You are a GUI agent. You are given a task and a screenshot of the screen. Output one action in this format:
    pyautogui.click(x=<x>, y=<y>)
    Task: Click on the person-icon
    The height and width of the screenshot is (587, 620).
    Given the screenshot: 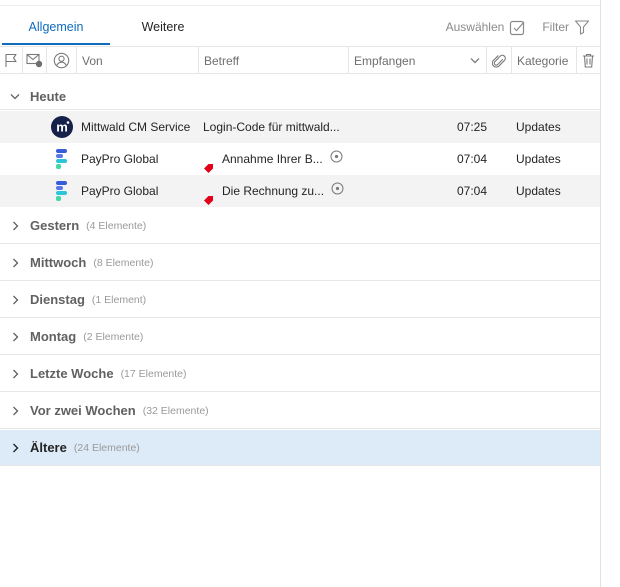 What is the action you would take?
    pyautogui.click(x=61, y=60)
    